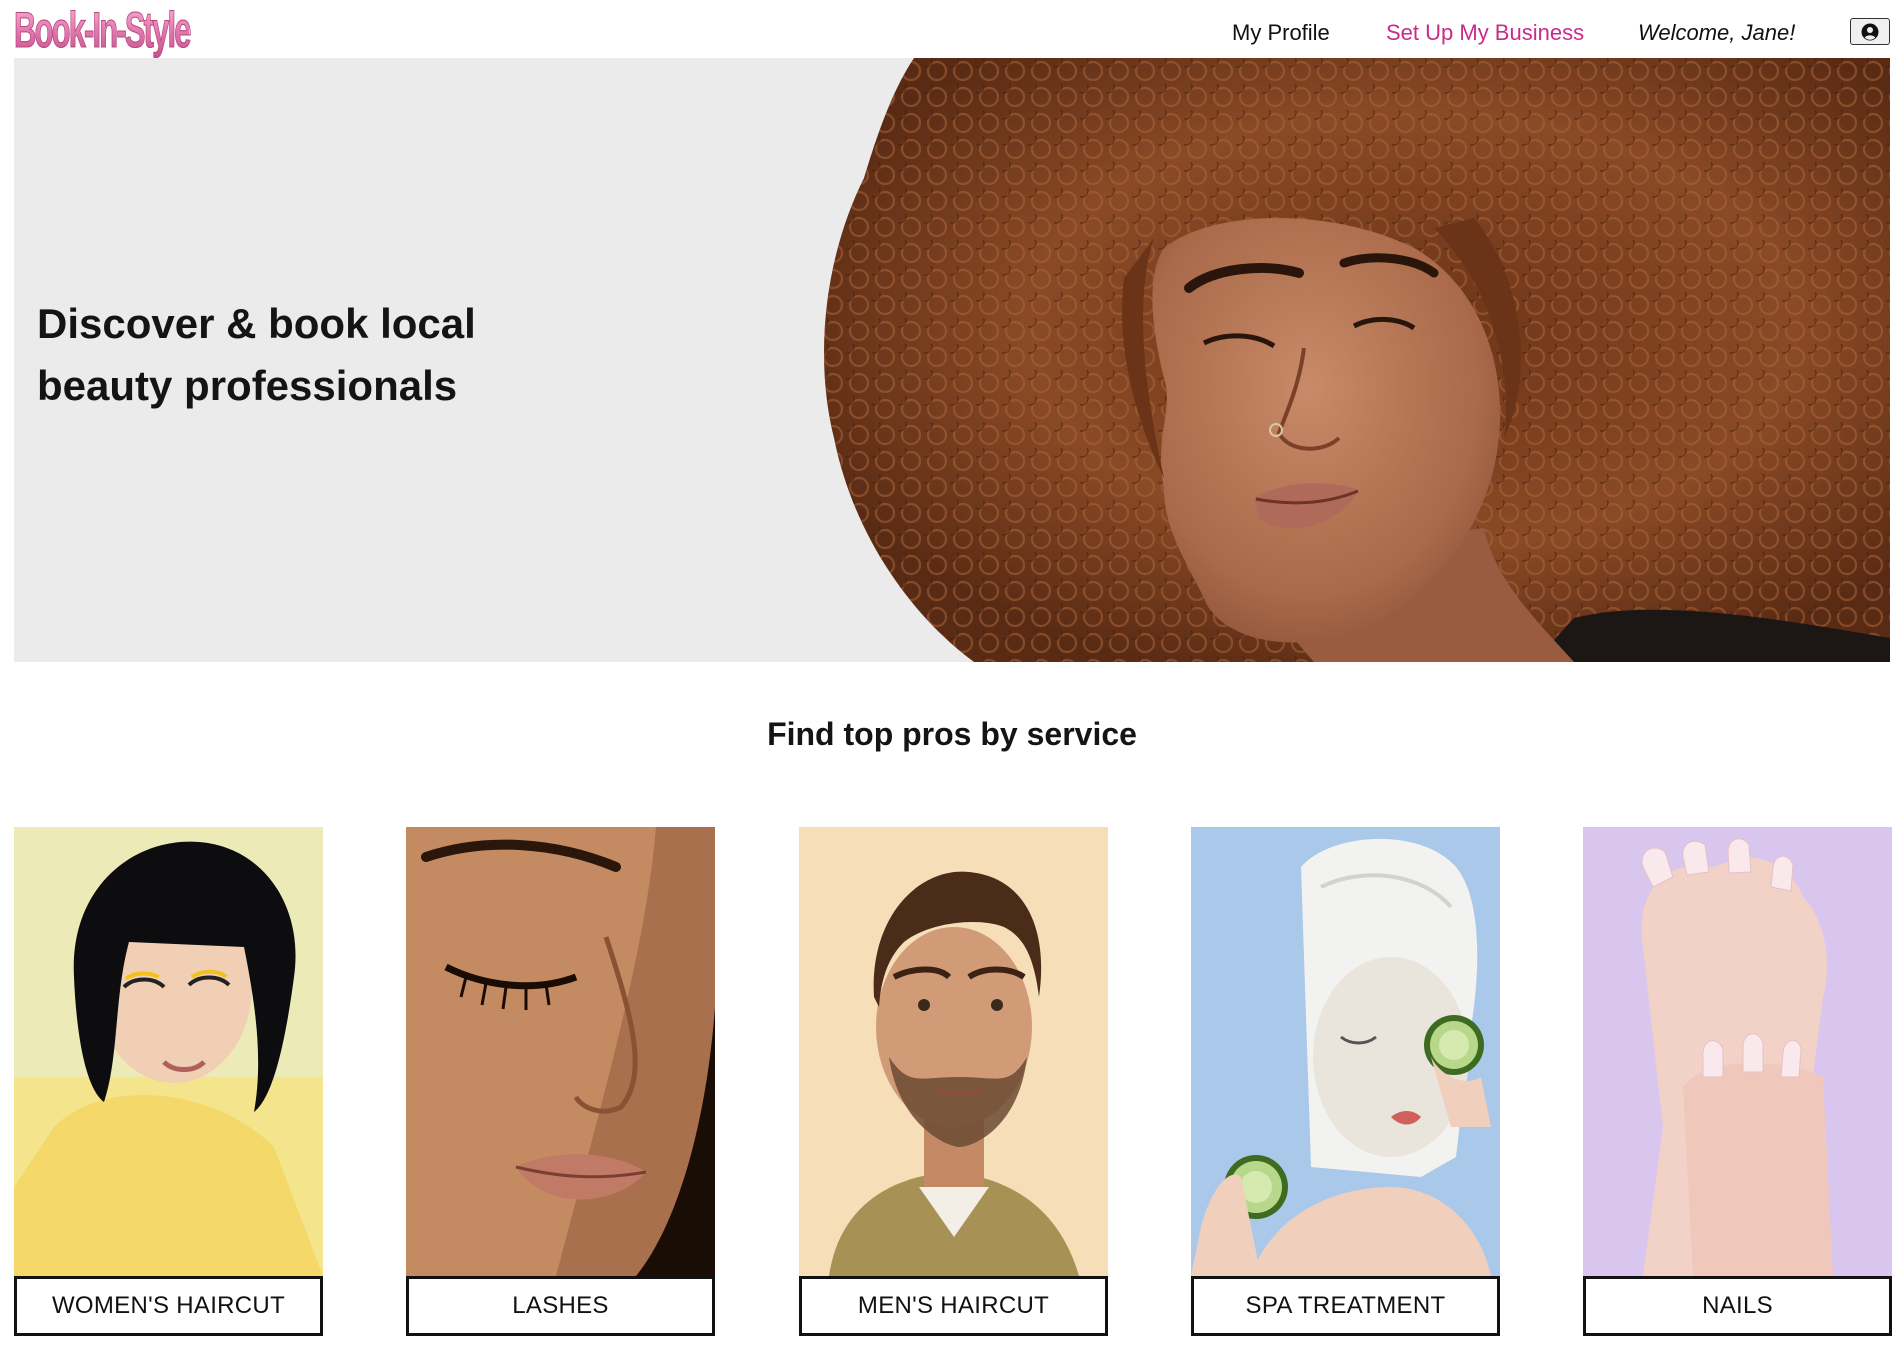 The width and height of the screenshot is (1900, 1350). What do you see at coordinates (1345, 1306) in the screenshot?
I see `spa-treatment-button: SPA TREATMENT` at bounding box center [1345, 1306].